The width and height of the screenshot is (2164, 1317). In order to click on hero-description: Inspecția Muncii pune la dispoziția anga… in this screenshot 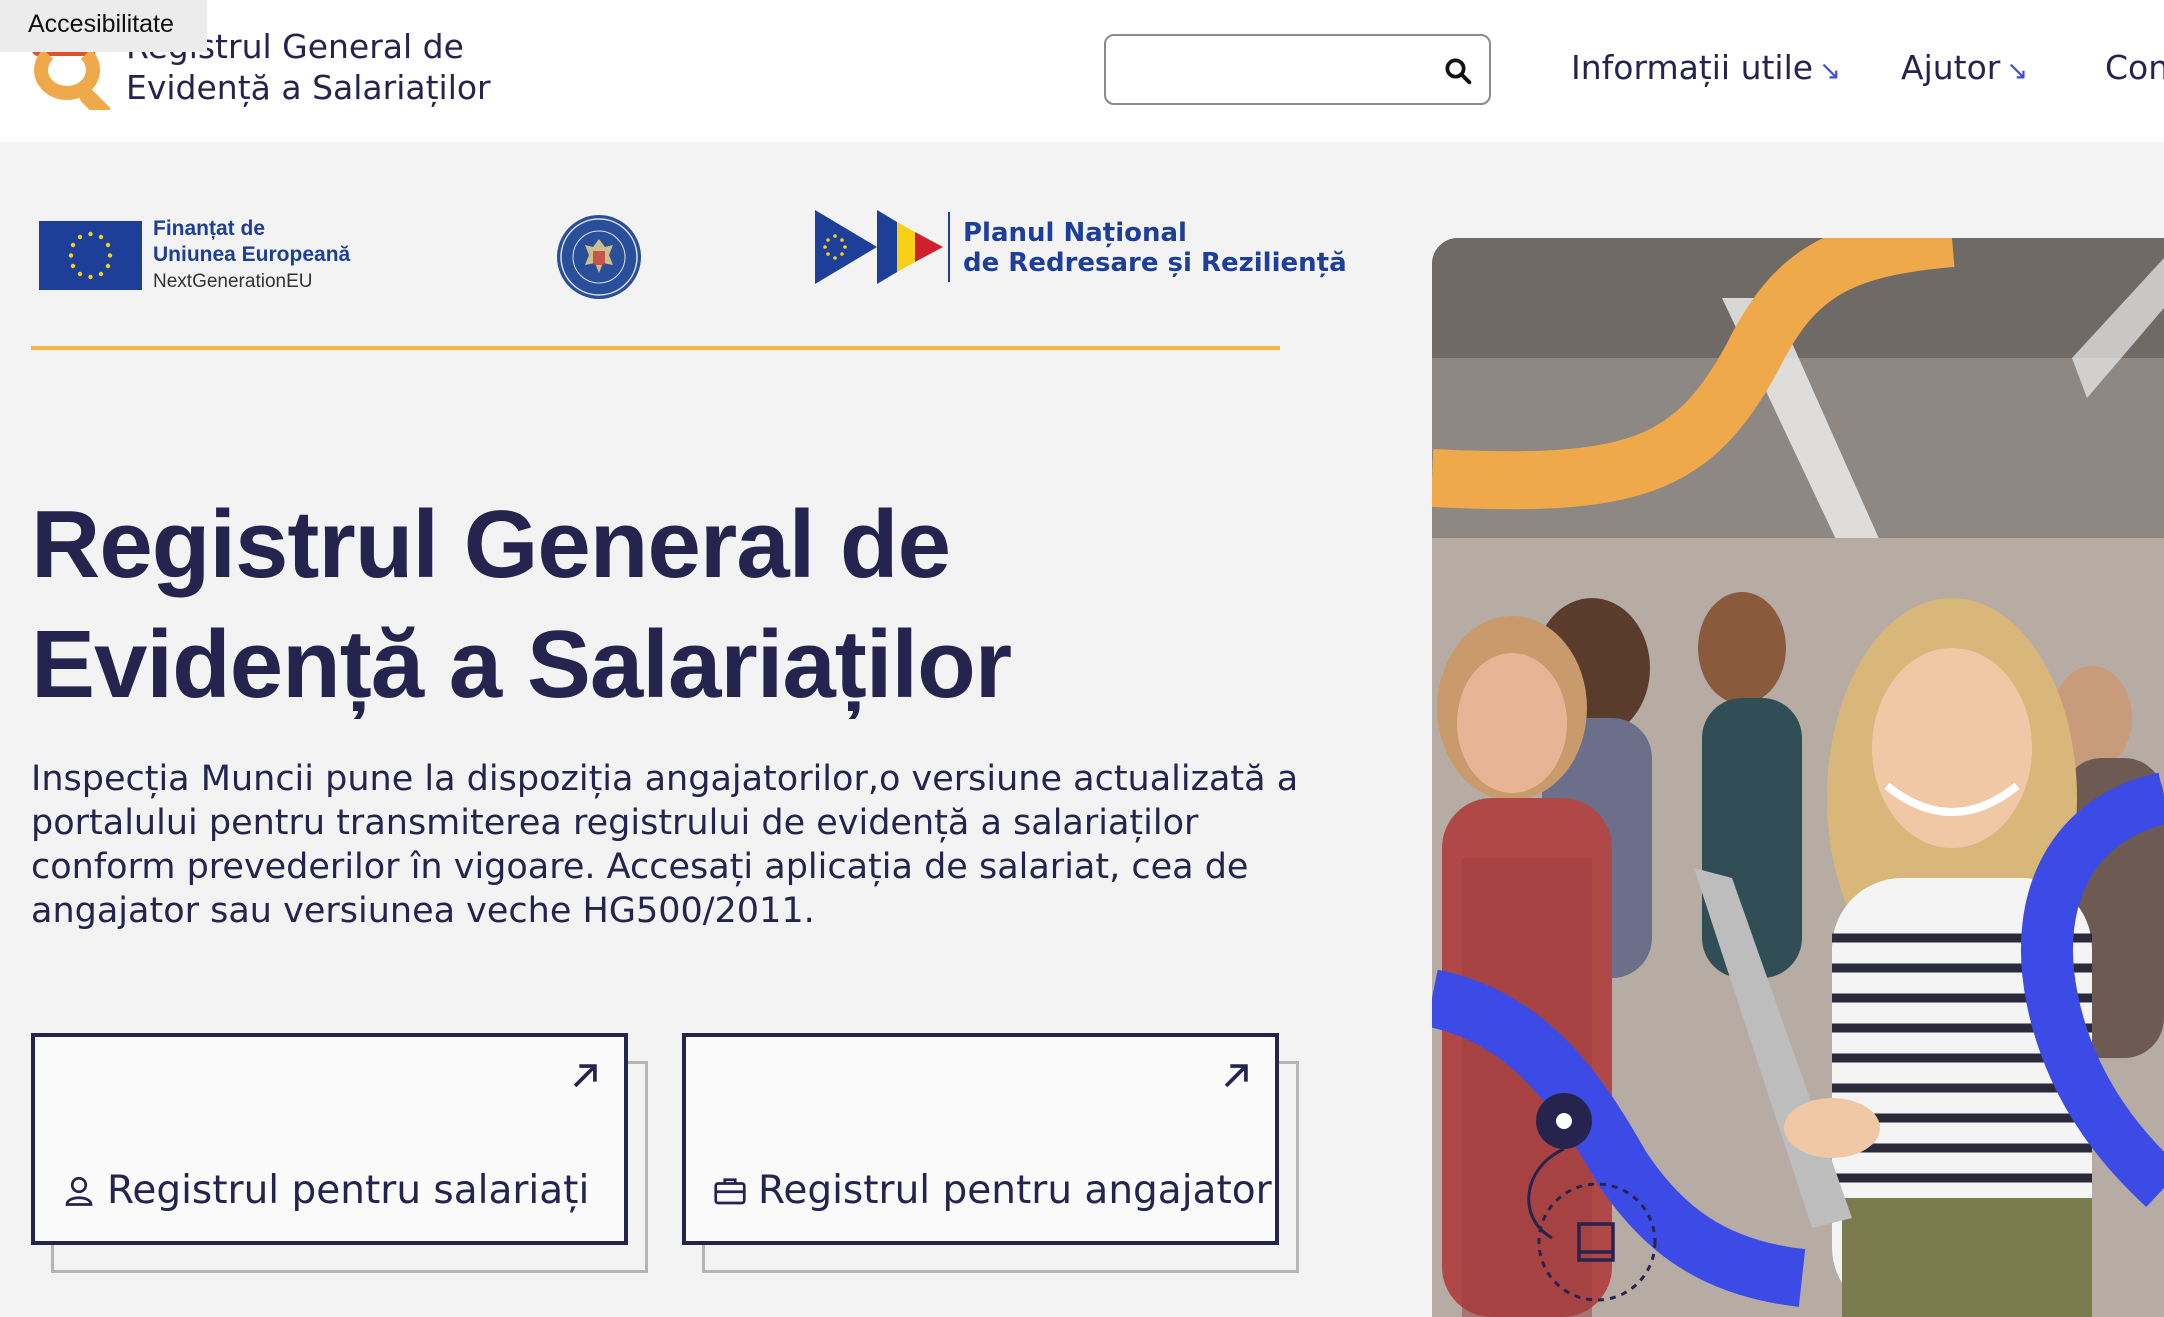, I will do `click(665, 845)`.